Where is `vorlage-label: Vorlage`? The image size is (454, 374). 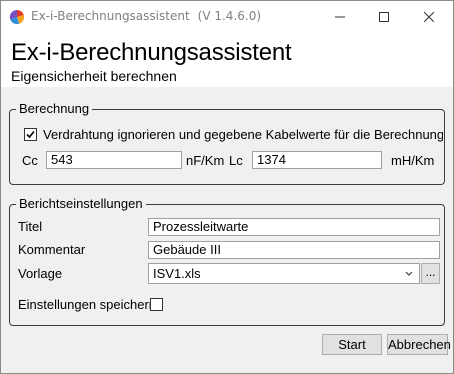
vorlage-label: Vorlage is located at coordinates (40, 273).